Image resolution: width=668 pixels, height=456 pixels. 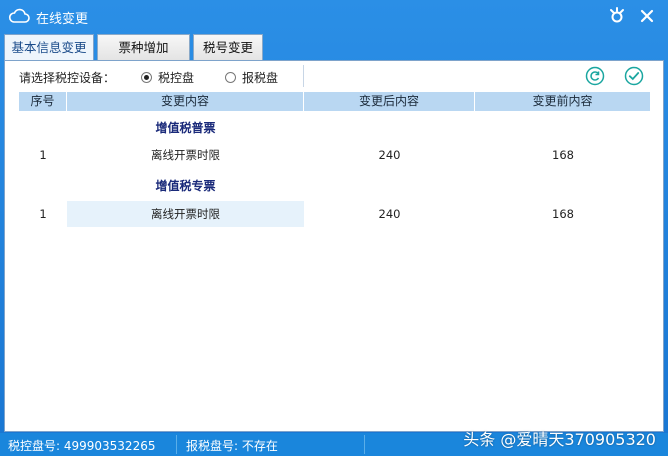 What do you see at coordinates (389, 101) in the screenshot?
I see `header-after-change: 变更后内容` at bounding box center [389, 101].